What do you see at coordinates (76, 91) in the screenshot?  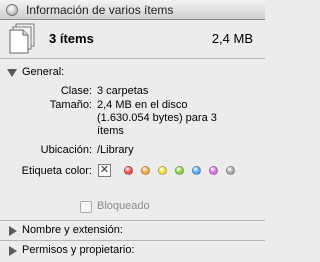 I see `kind-label: Clase:` at bounding box center [76, 91].